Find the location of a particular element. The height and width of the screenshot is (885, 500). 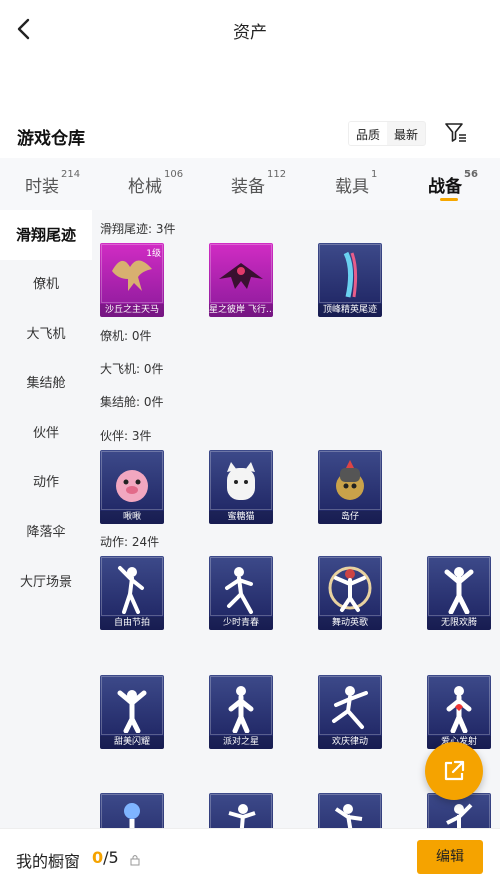

item-card: 1级 沙丘之主天马 is located at coordinates (132, 280).